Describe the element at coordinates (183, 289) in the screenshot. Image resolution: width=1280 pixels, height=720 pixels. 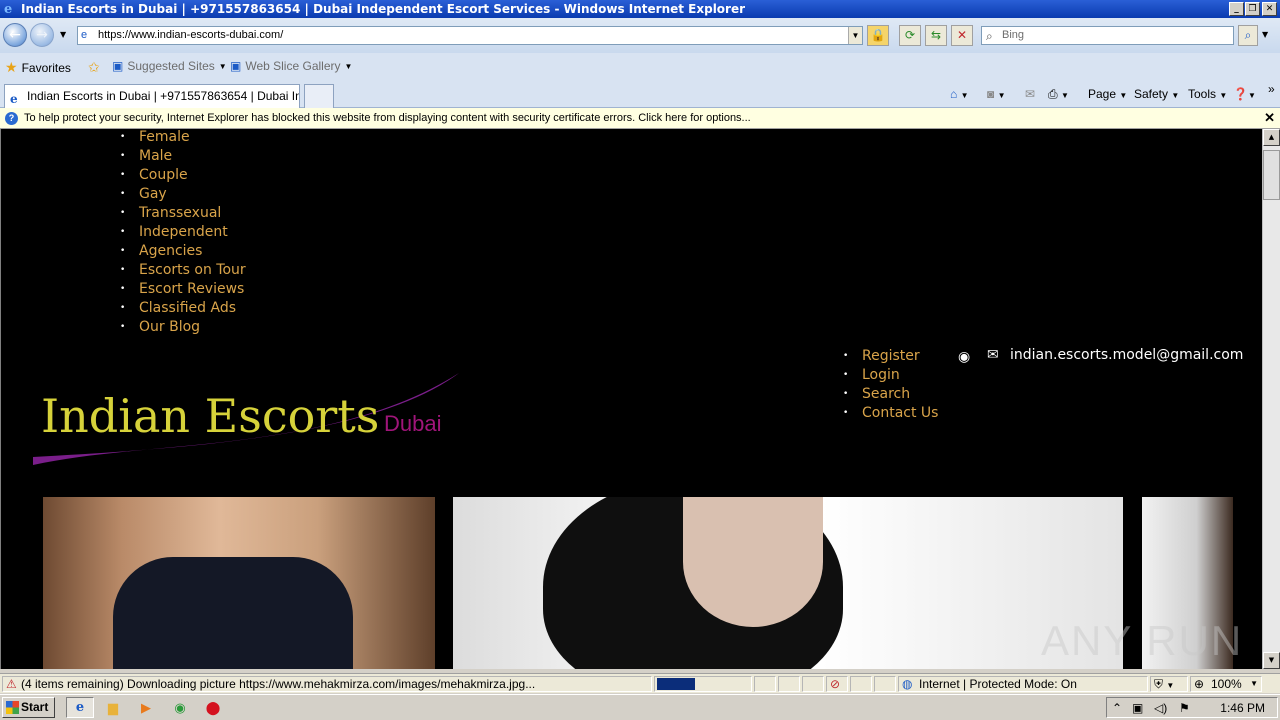
I see `category-menu-item: Escort Reviews` at that location.